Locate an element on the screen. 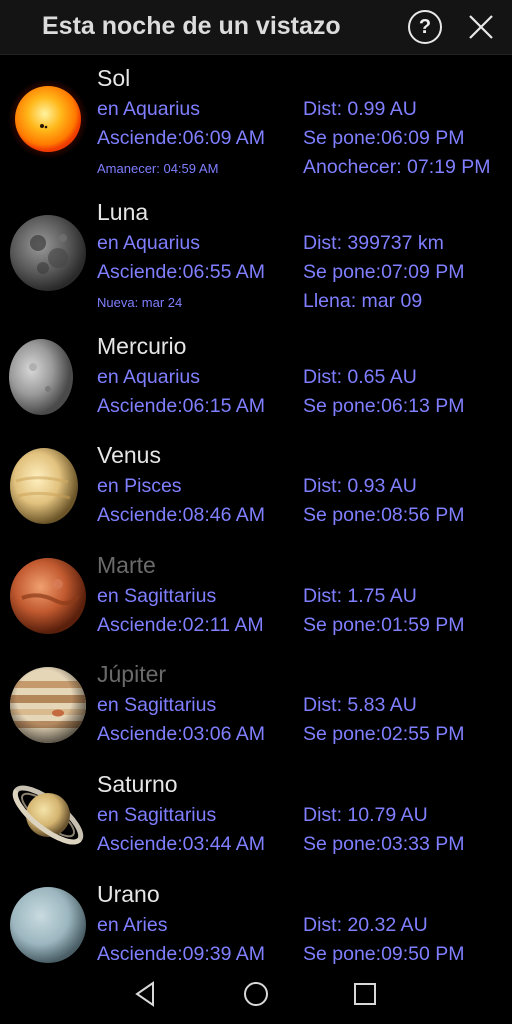 This screenshot has width=512, height=1024. object-name: Urano is located at coordinates (128, 894).